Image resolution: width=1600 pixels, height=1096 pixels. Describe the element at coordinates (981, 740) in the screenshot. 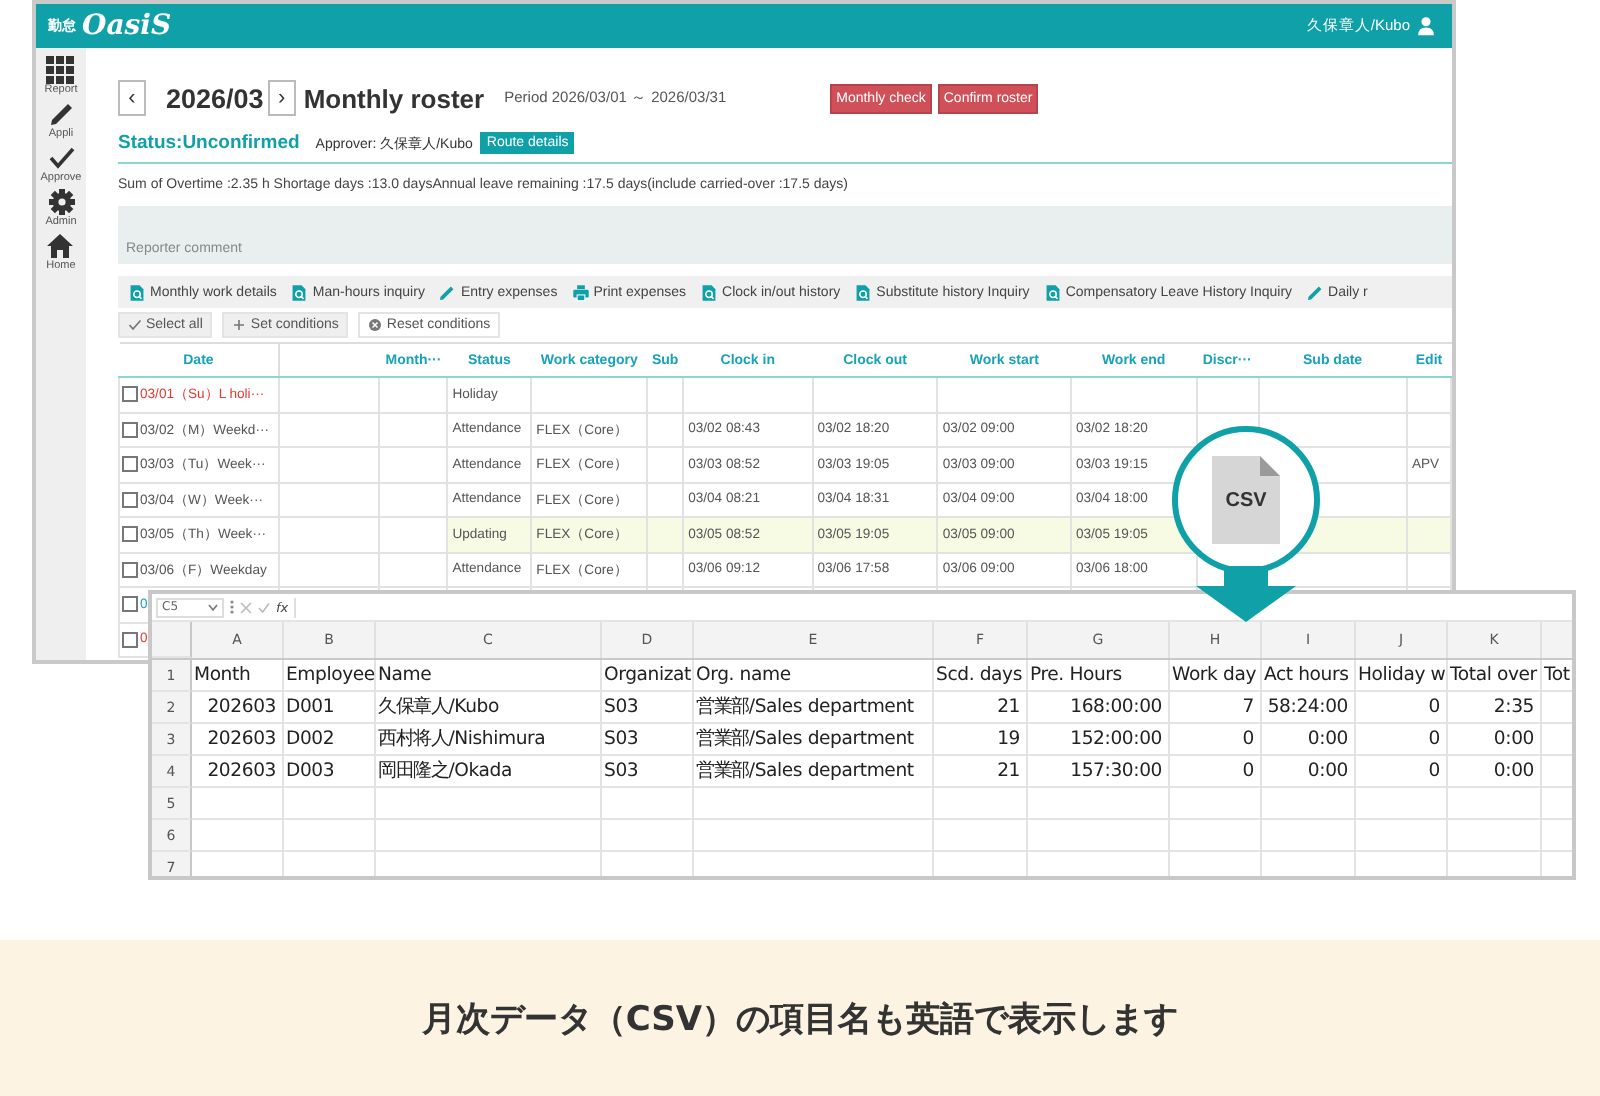

I see `sheet-cell: 19` at that location.